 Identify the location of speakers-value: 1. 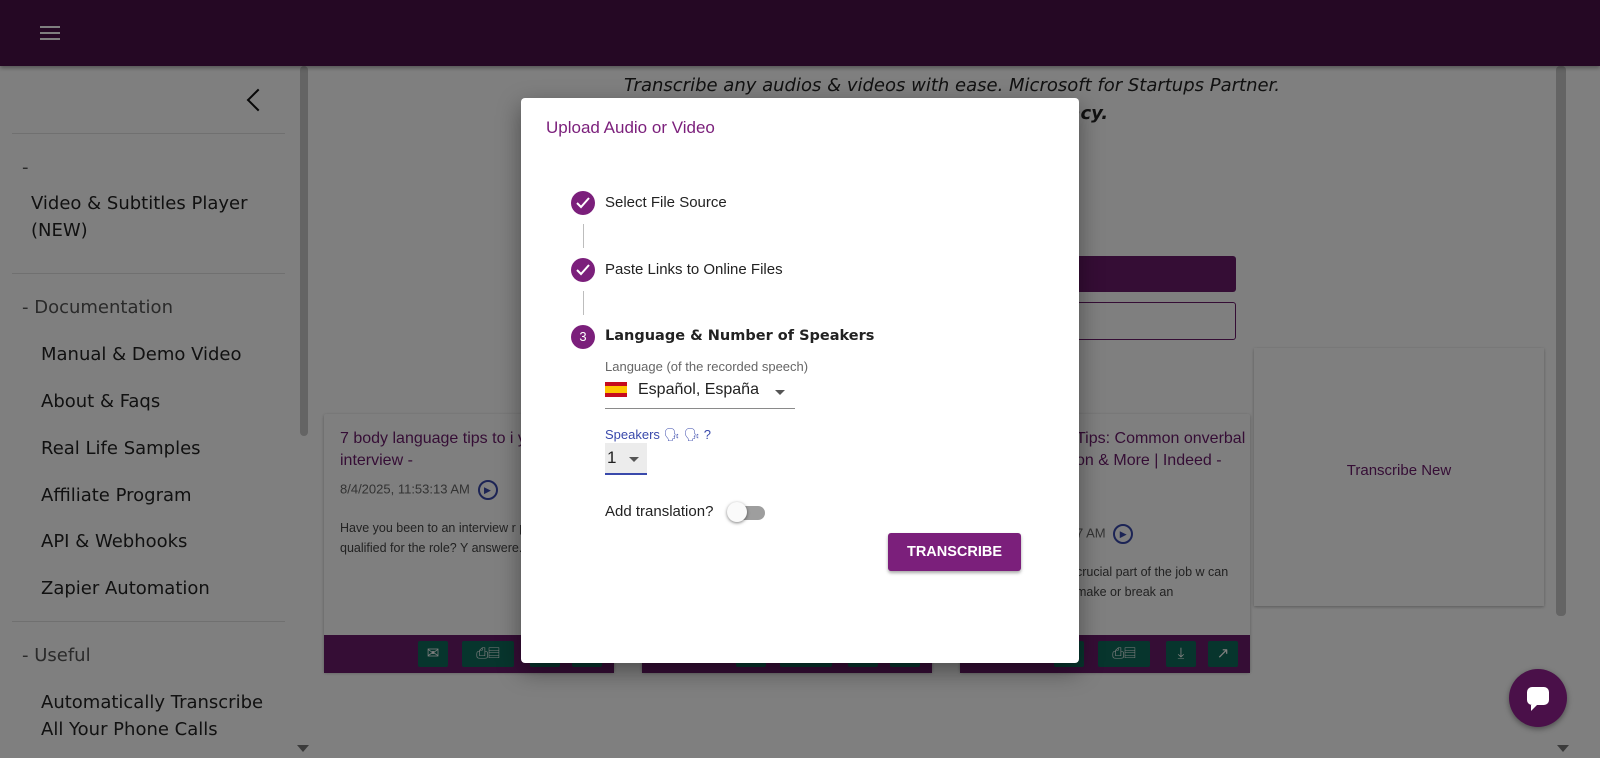
(612, 457).